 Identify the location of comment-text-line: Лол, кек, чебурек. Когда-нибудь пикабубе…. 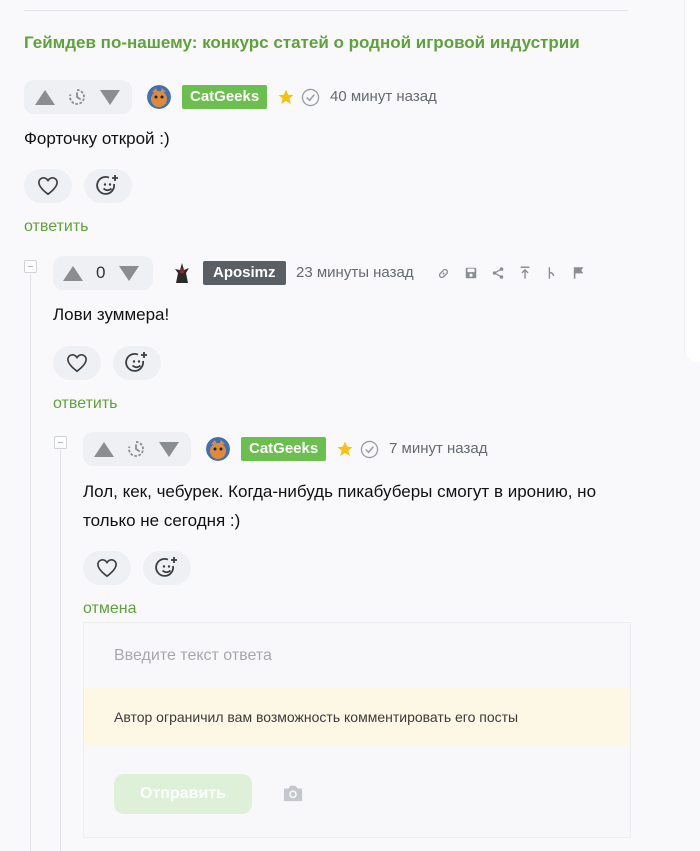
(340, 491).